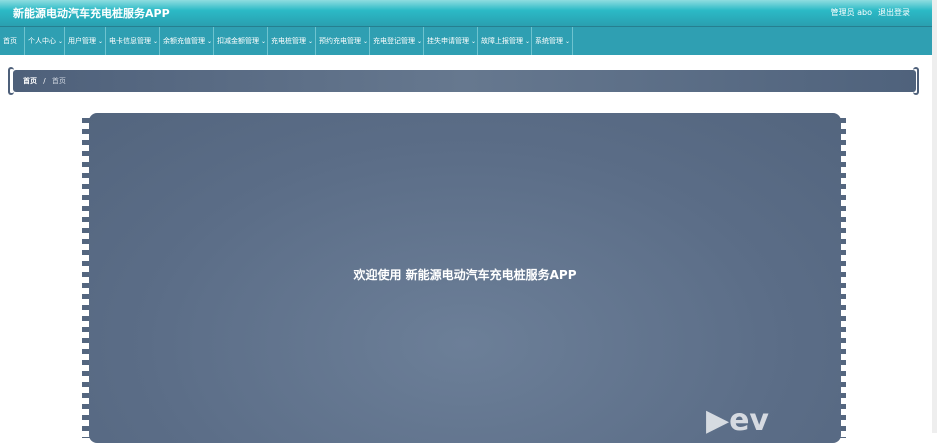 The width and height of the screenshot is (937, 443). Describe the element at coordinates (394, 41) in the screenshot. I see `nav-item-label: 充电登记管理` at that location.